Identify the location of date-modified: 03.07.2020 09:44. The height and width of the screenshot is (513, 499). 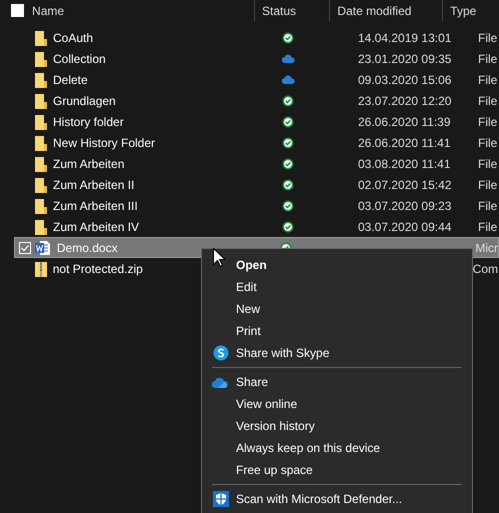
(405, 227).